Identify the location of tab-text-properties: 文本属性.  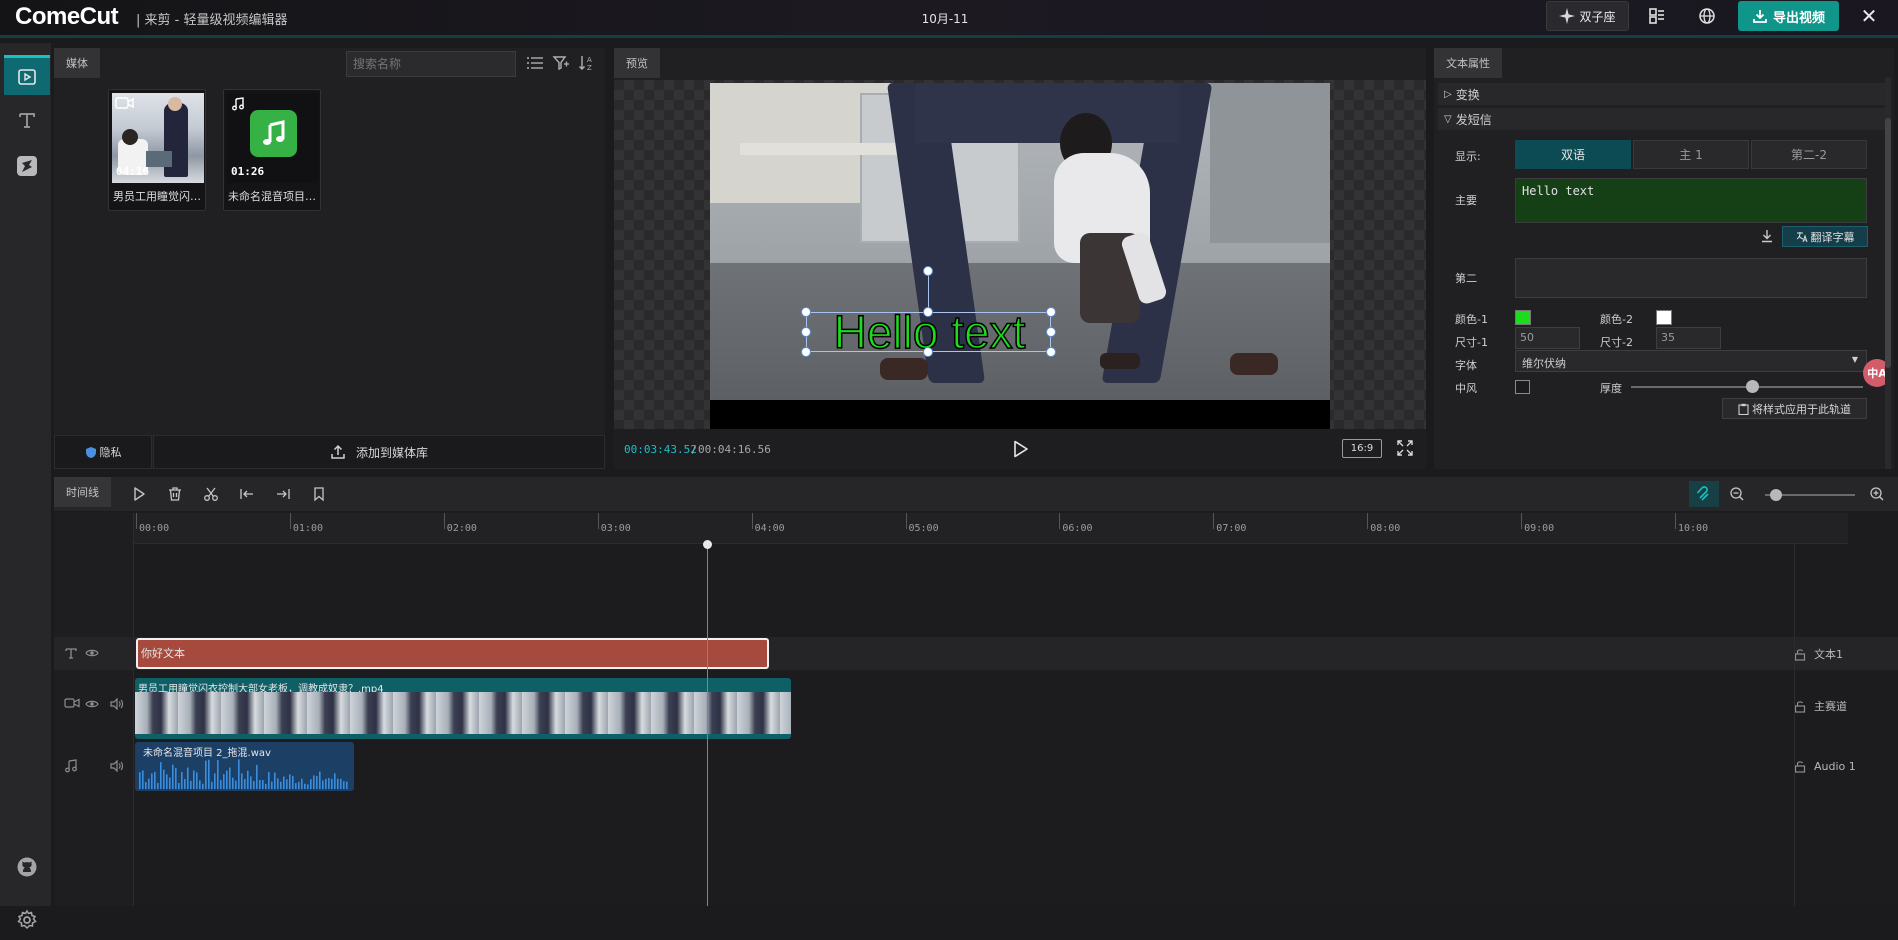
(1468, 63).